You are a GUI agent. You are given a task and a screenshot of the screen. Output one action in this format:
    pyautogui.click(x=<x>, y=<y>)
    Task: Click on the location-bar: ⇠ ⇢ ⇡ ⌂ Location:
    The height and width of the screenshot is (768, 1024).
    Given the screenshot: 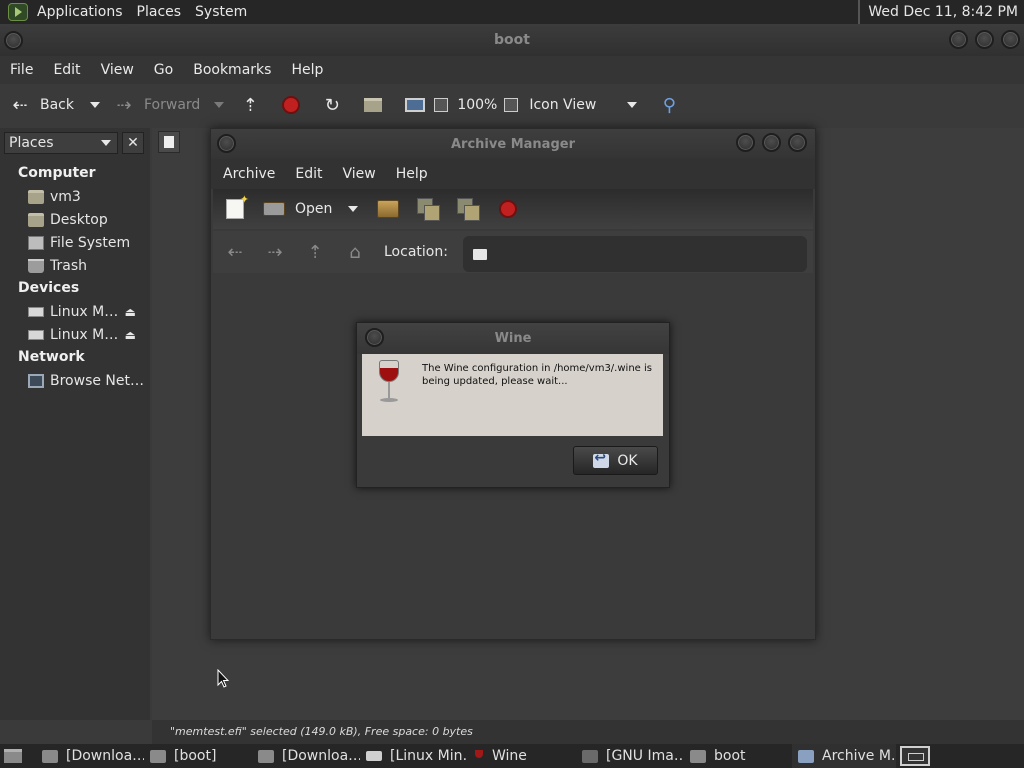 What is the action you would take?
    pyautogui.click(x=513, y=252)
    